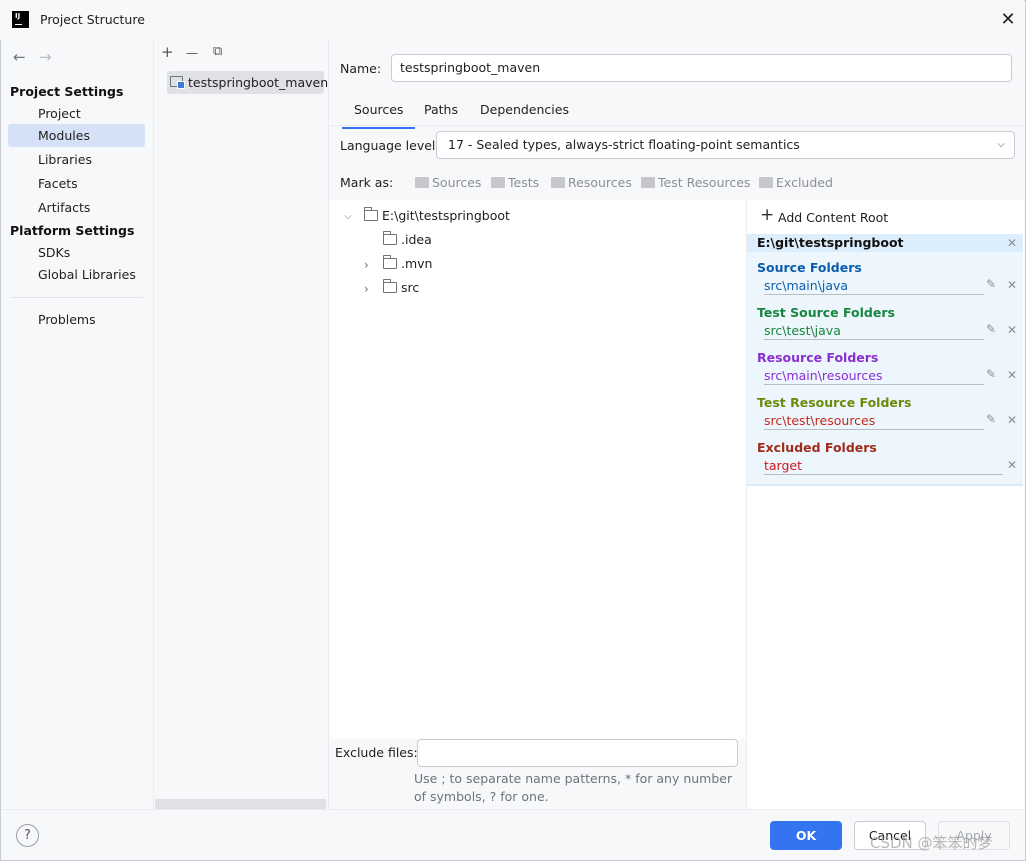  I want to click on module-name-input: testspringboot_maven, so click(701, 68).